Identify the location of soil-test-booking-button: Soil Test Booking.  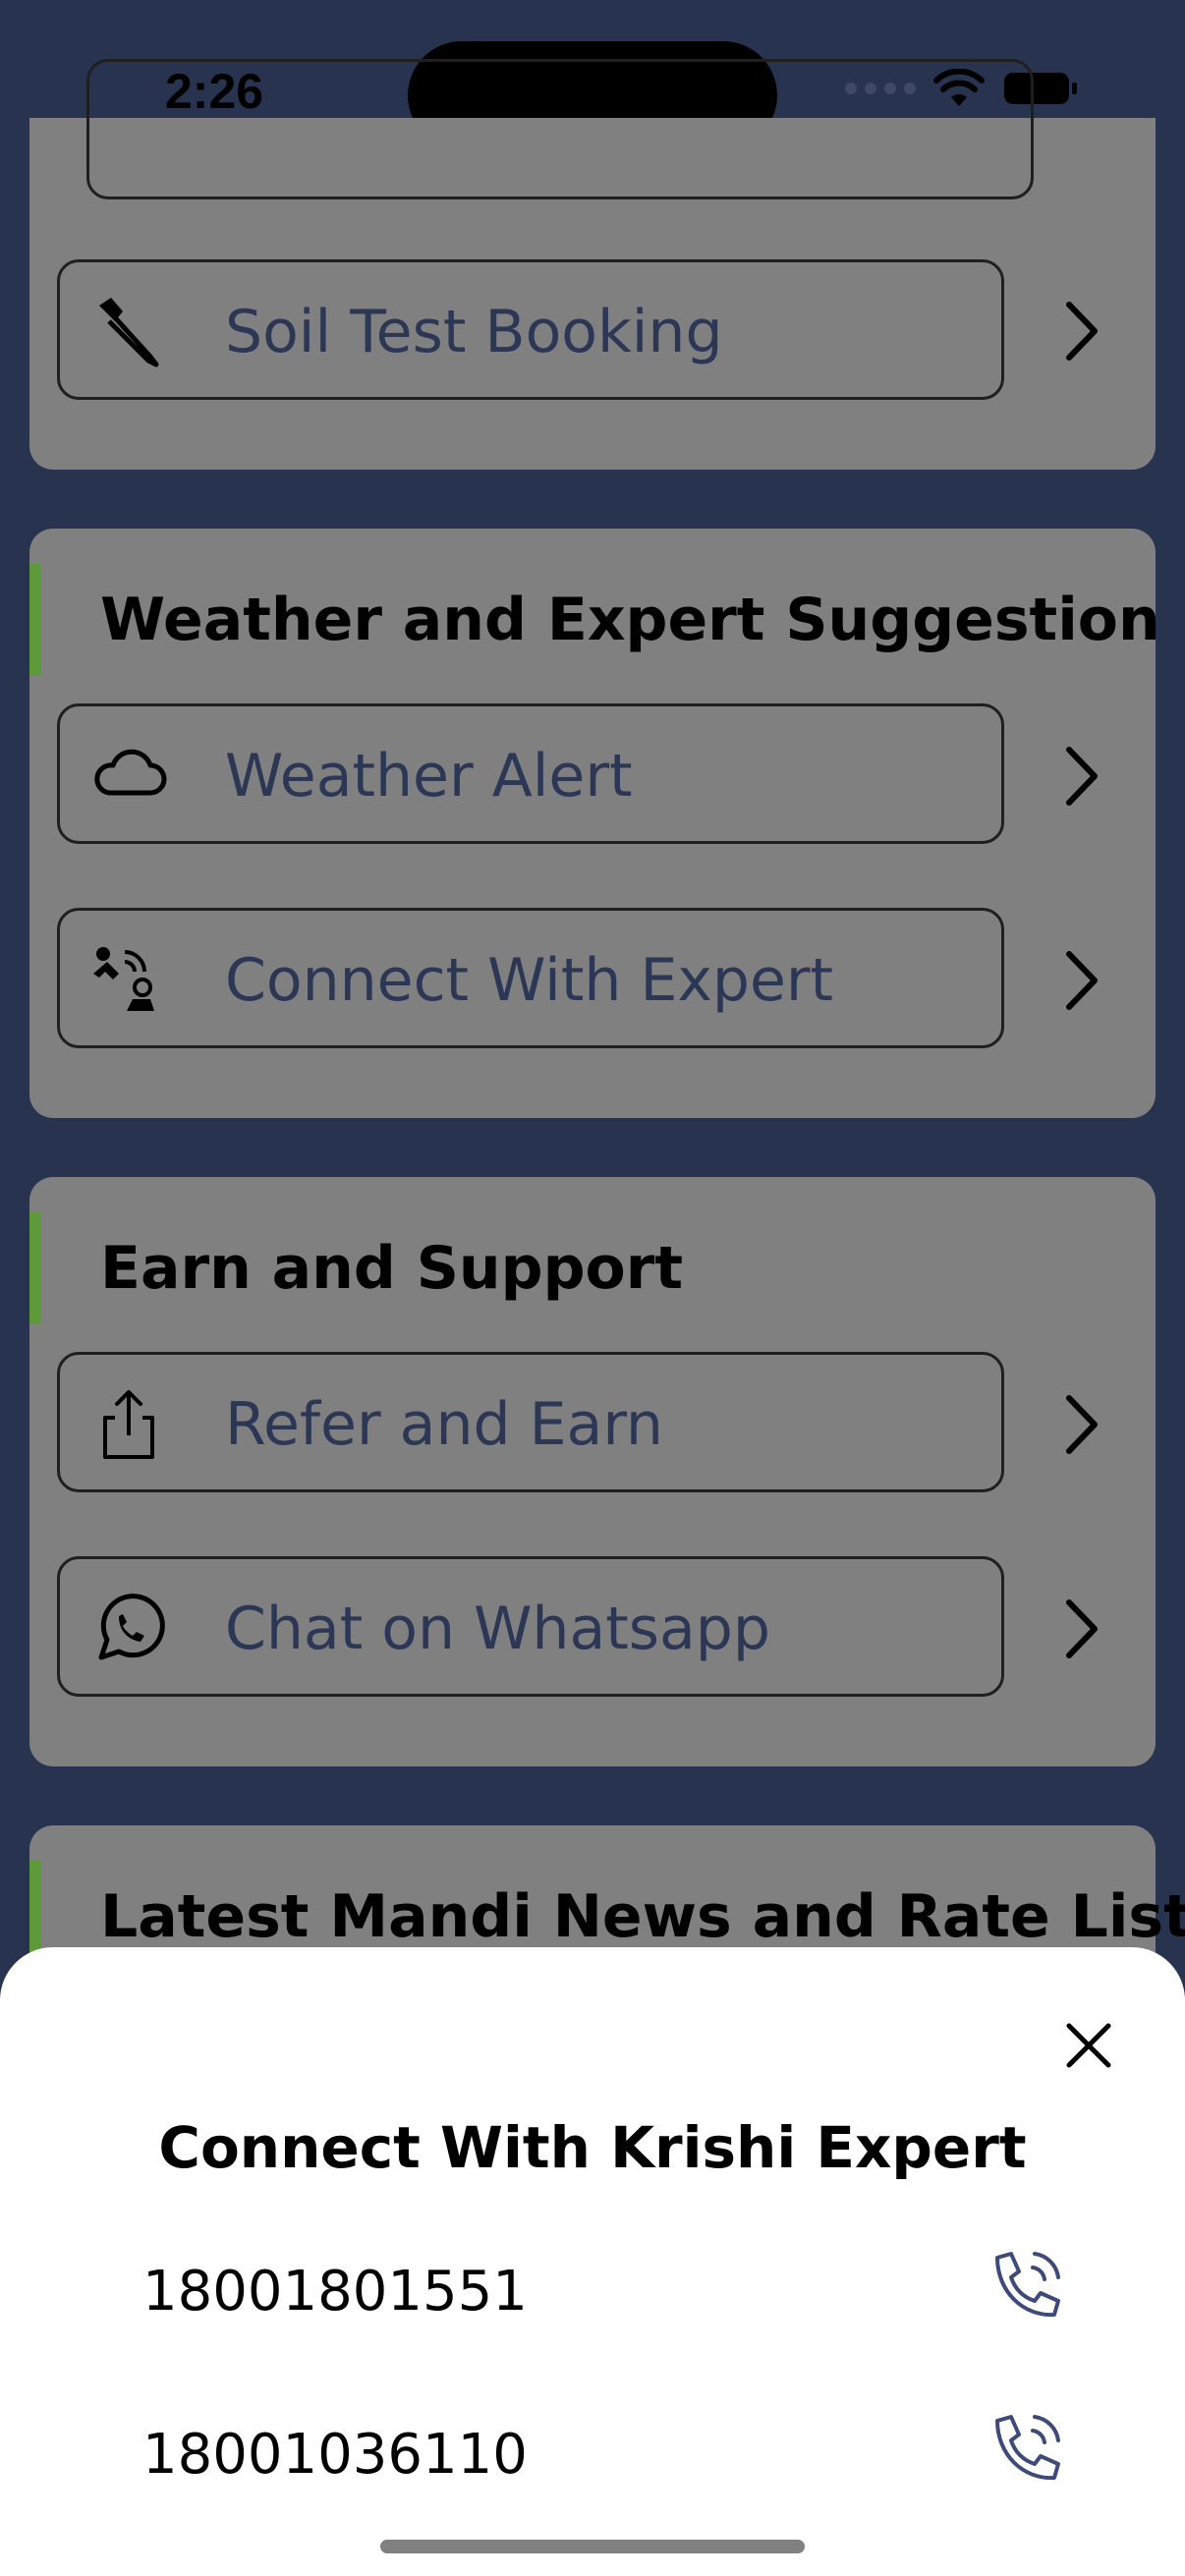
(530, 329).